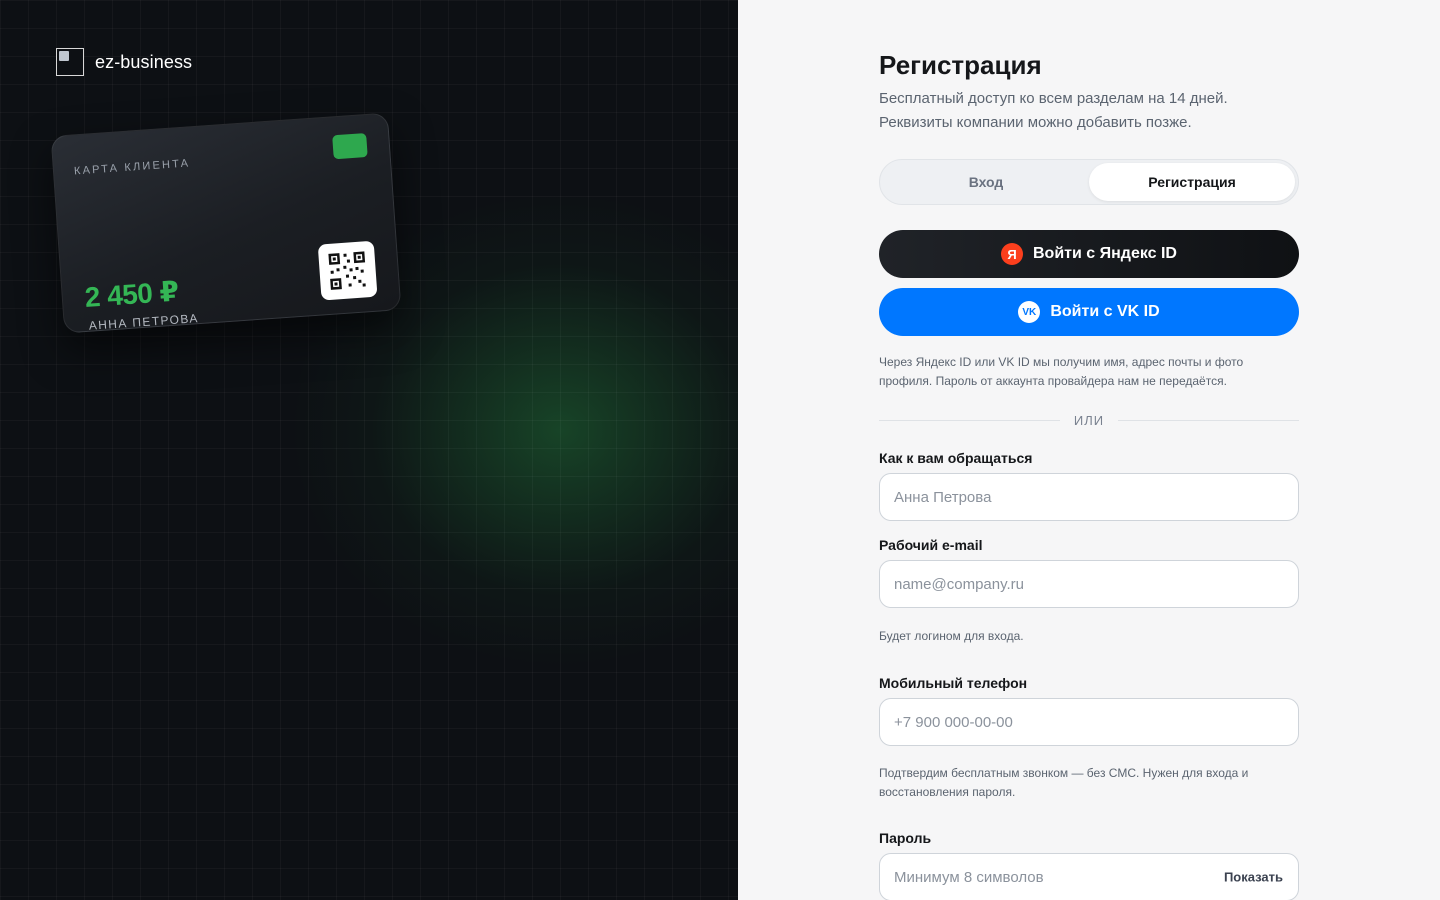 The height and width of the screenshot is (900, 1440). I want to click on or-divider: ИЛИ, so click(1089, 420).